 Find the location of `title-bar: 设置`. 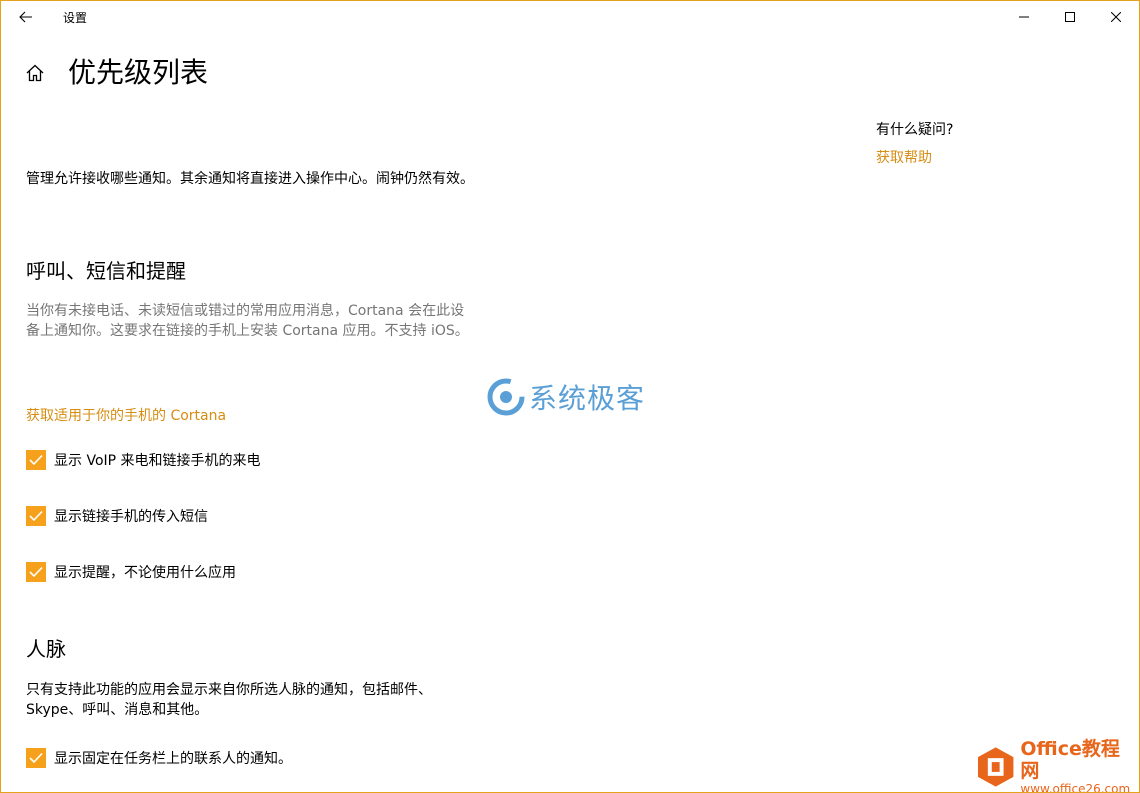

title-bar: 设置 is located at coordinates (570, 17).